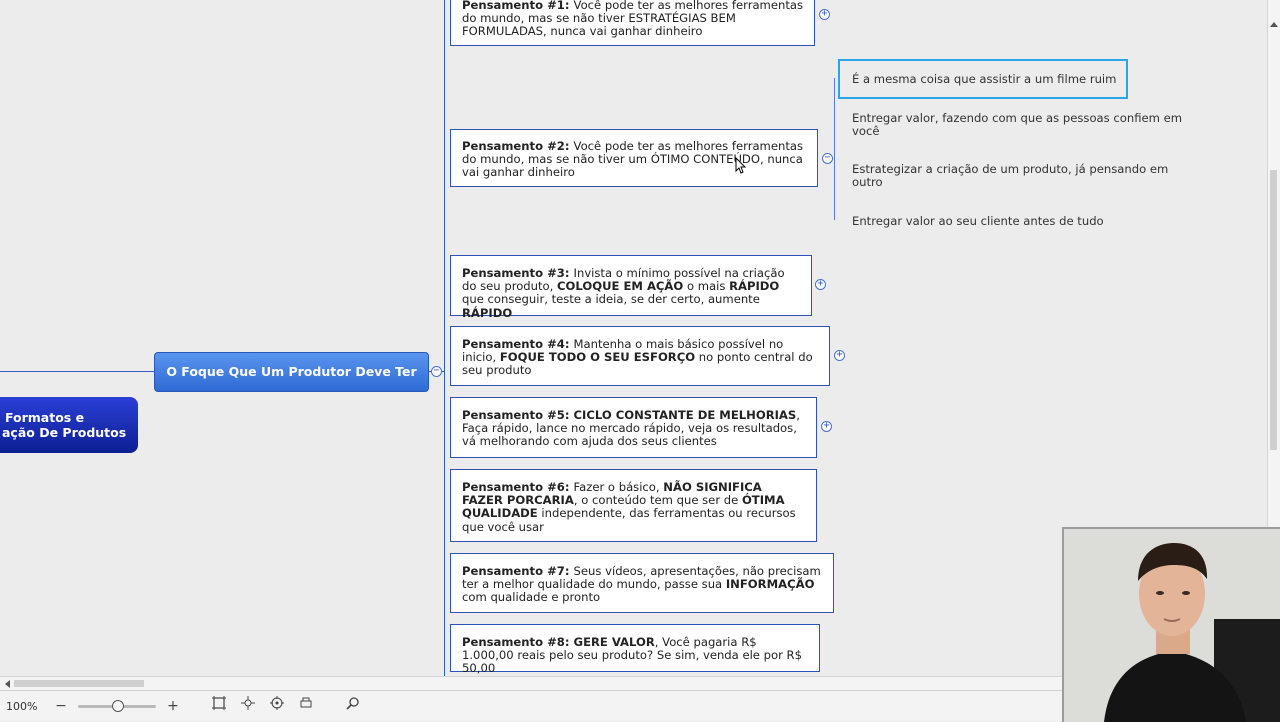 The height and width of the screenshot is (722, 1280). Describe the element at coordinates (518, 642) in the screenshot. I see `thought-8-title: Pensamento #8:` at that location.